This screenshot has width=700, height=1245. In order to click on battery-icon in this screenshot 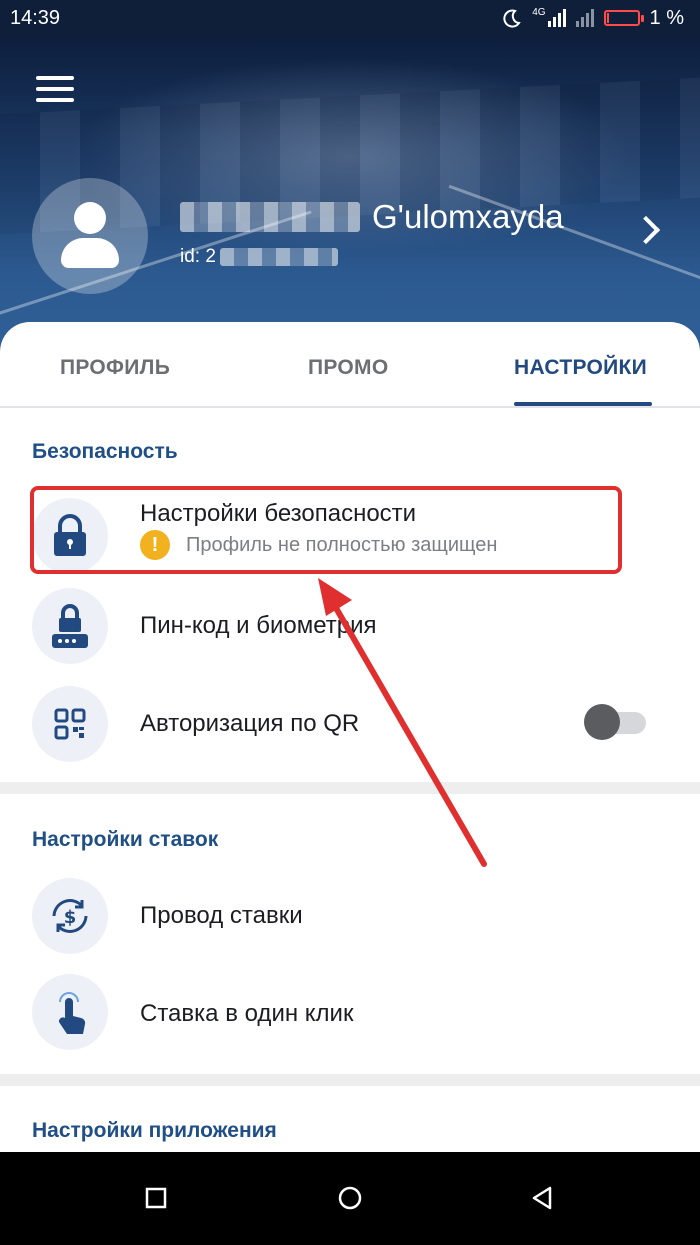, I will do `click(623, 18)`.